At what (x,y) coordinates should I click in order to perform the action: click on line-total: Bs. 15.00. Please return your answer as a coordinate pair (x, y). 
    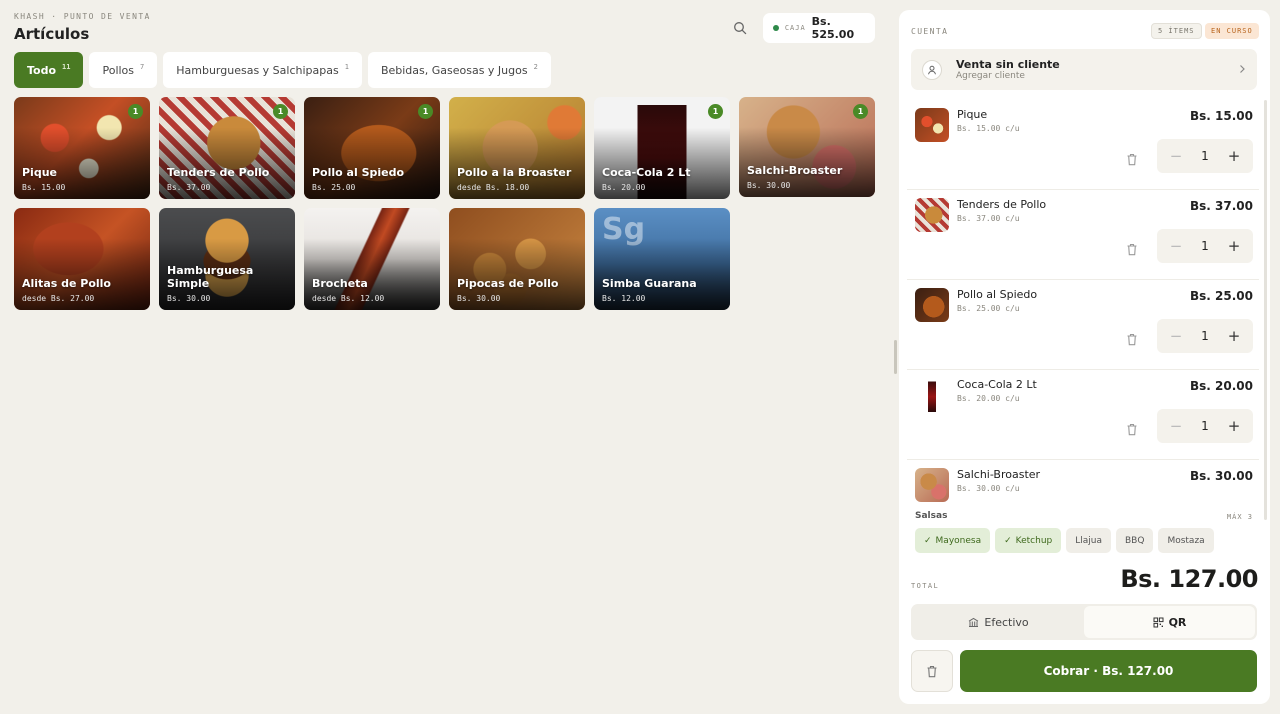
    Looking at the image, I should click on (1221, 116).